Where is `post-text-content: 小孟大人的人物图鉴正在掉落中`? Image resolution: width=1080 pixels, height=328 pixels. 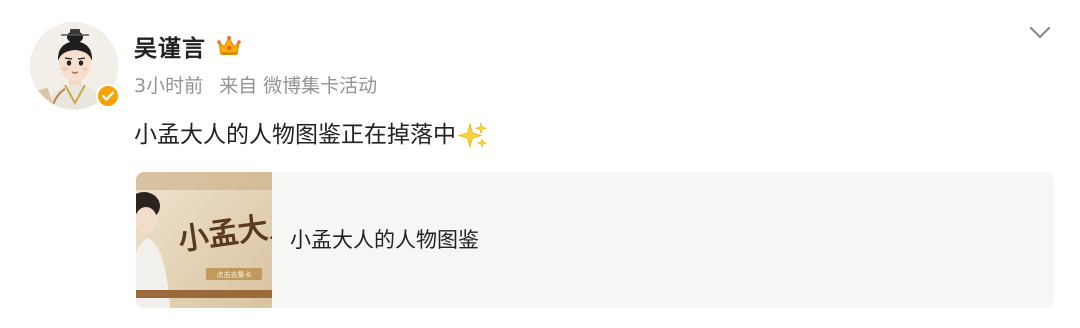
post-text-content: 小孟大人的人物图鉴正在掉落中 is located at coordinates (295, 135).